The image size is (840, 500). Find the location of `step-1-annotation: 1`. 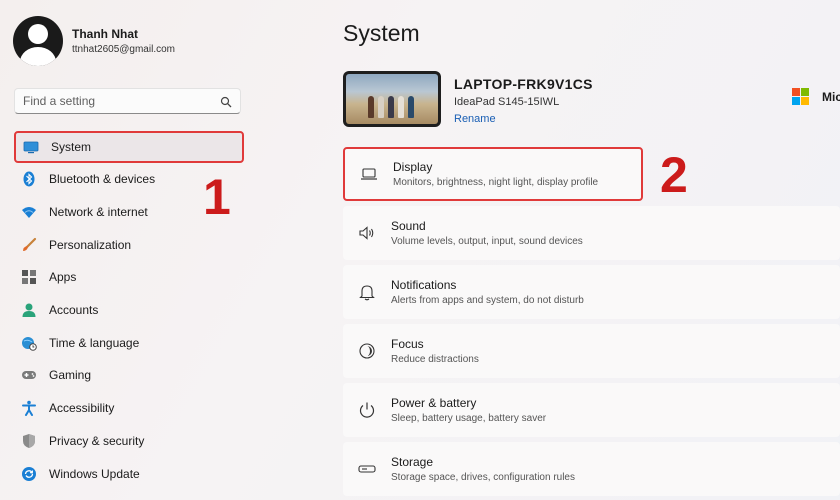

step-1-annotation: 1 is located at coordinates (217, 197).